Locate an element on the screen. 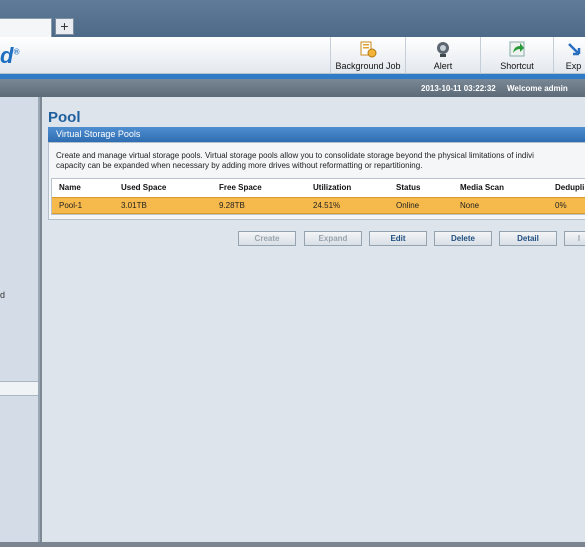 The image size is (585, 547). cell-pool-name: Pool-1 is located at coordinates (71, 205).